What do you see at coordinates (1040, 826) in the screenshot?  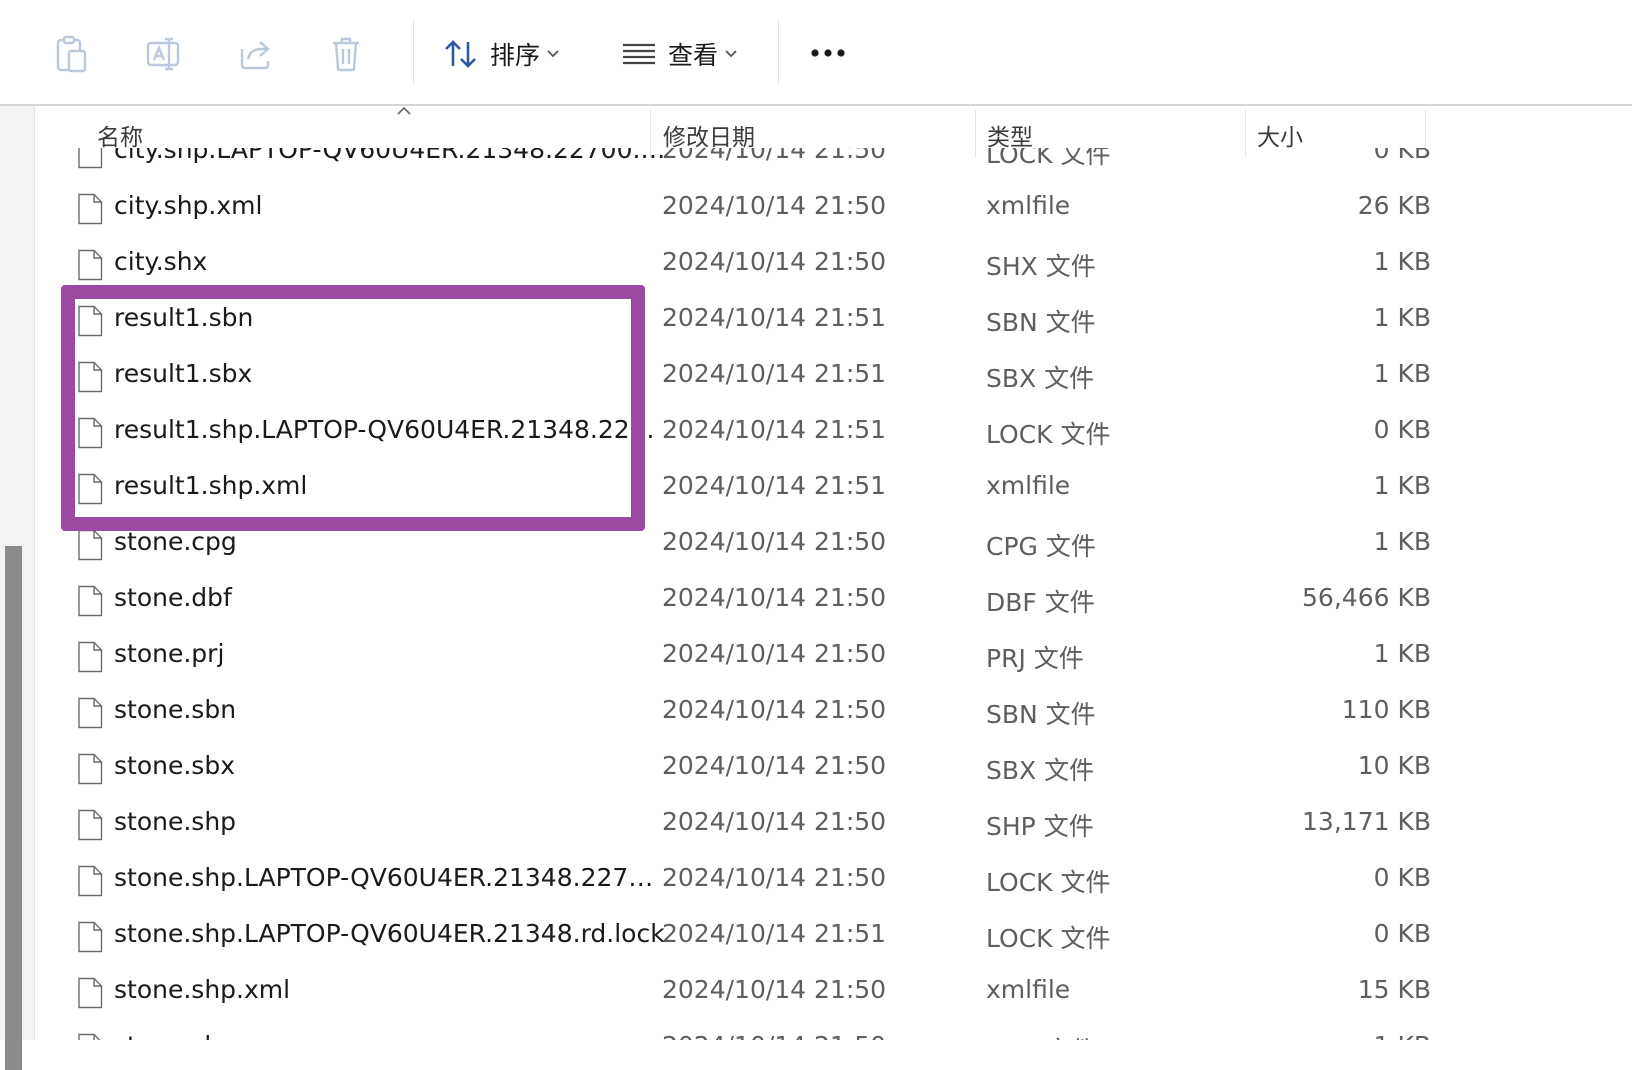 I see `file-type: SHP 文件` at bounding box center [1040, 826].